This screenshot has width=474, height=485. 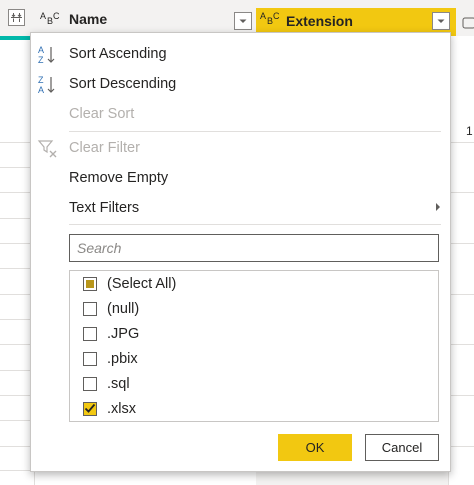 I want to click on text-filters-item: Text Filters, so click(x=240, y=208).